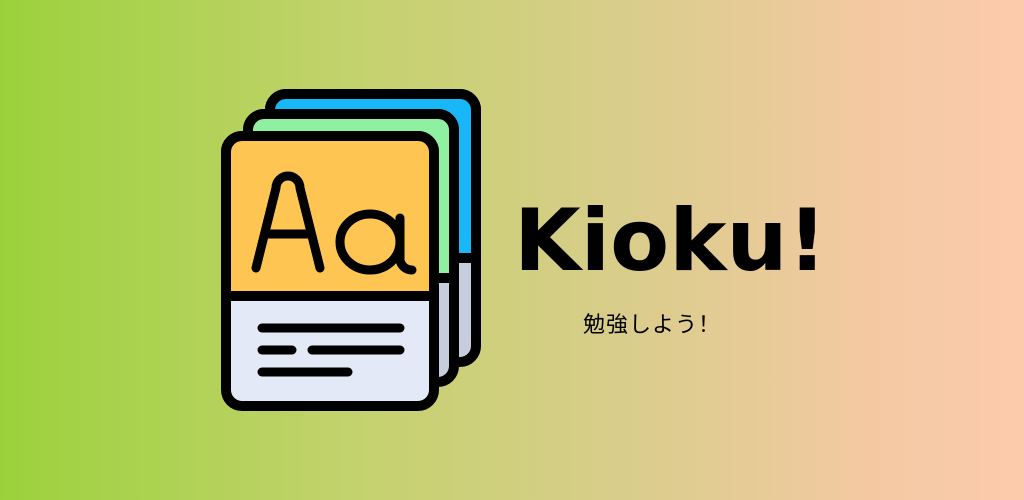 This screenshot has width=1024, height=500. I want to click on front-card, so click(330, 271).